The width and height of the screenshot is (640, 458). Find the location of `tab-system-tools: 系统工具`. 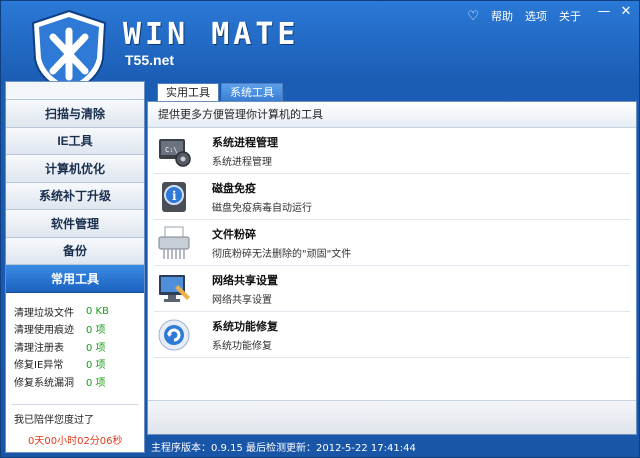

tab-system-tools: 系统工具 is located at coordinates (252, 92).